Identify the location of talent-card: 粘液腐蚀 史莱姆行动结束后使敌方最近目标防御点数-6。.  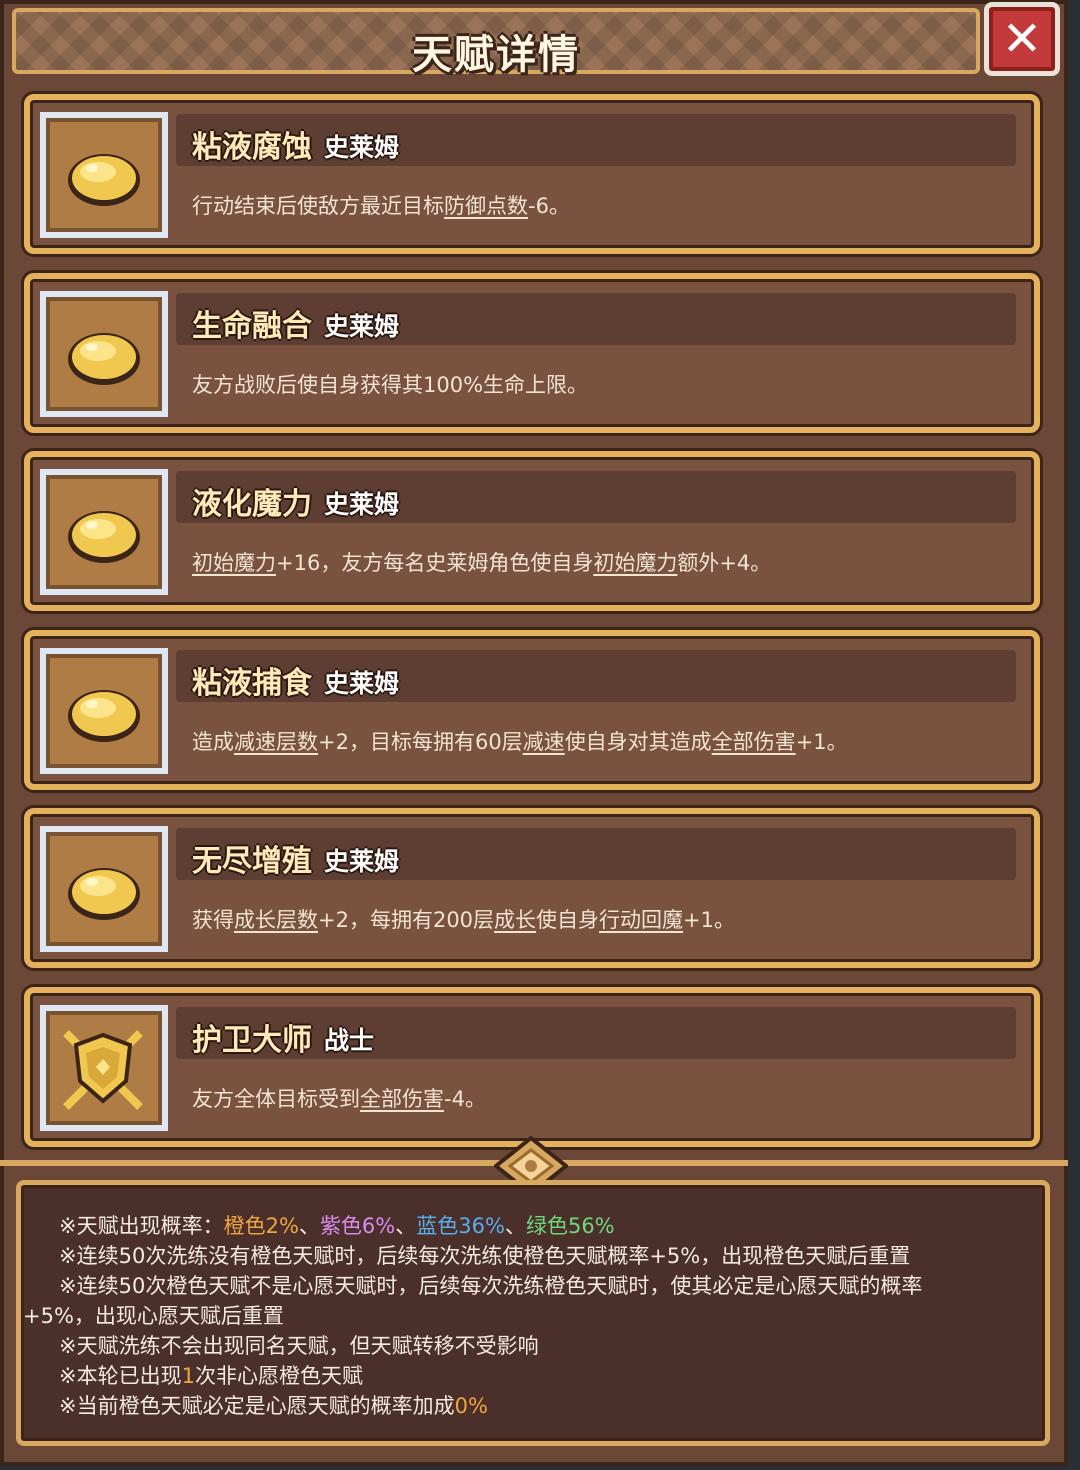
(532, 174).